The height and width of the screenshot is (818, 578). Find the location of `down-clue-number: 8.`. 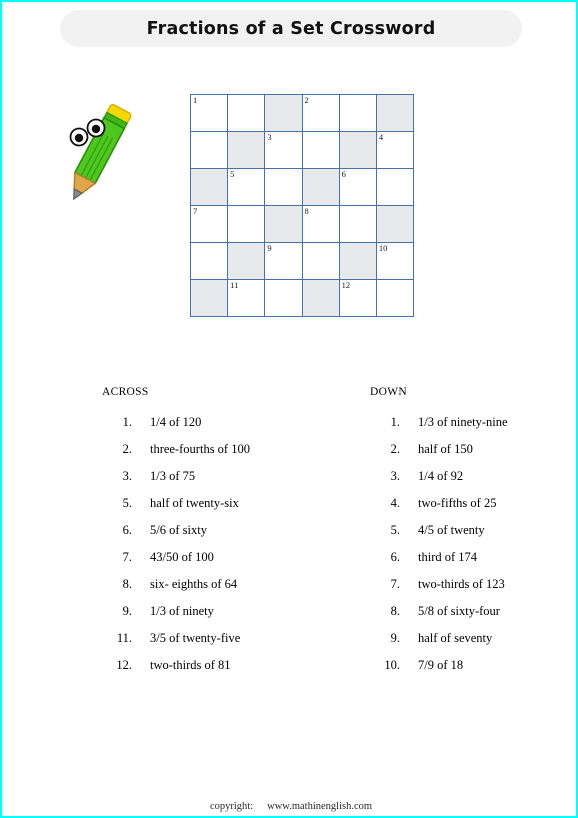

down-clue-number: 8. is located at coordinates (395, 611).